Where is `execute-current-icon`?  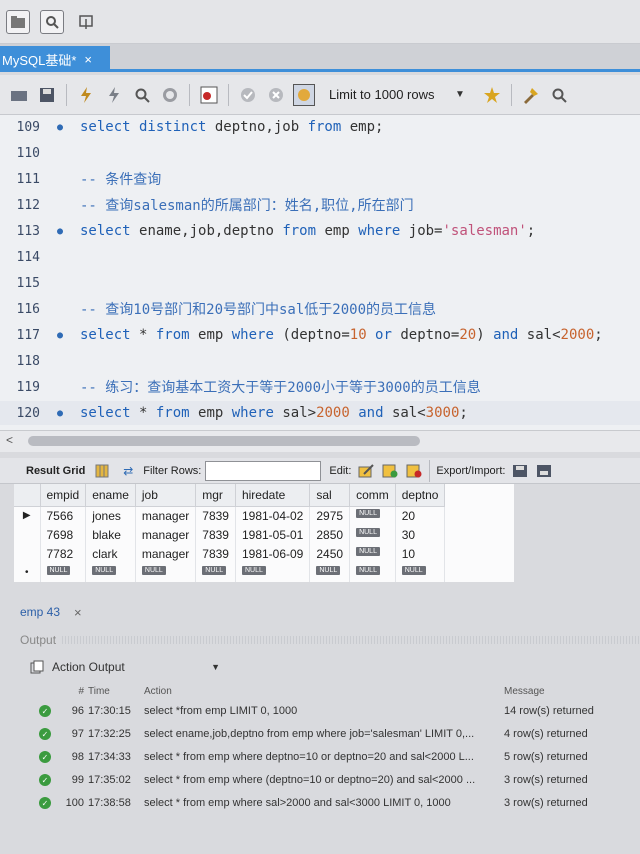 execute-current-icon is located at coordinates (114, 95).